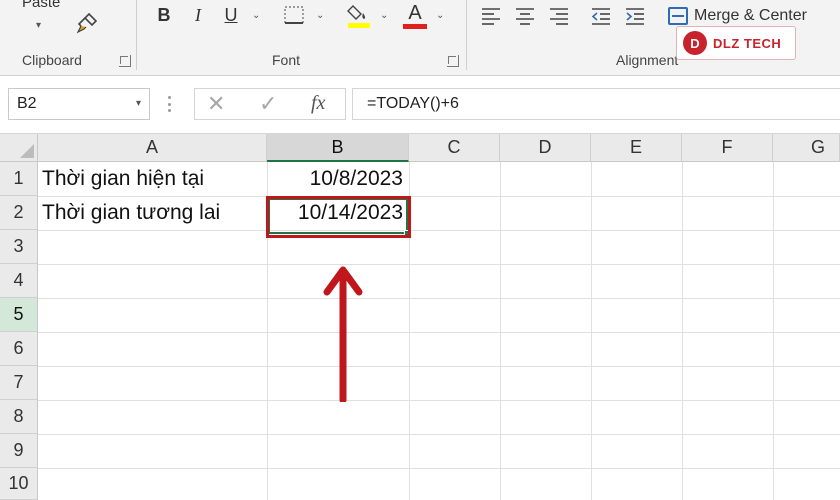  Describe the element at coordinates (152, 179) in the screenshot. I see `cell-a1: Thời gian hiện tại` at that location.